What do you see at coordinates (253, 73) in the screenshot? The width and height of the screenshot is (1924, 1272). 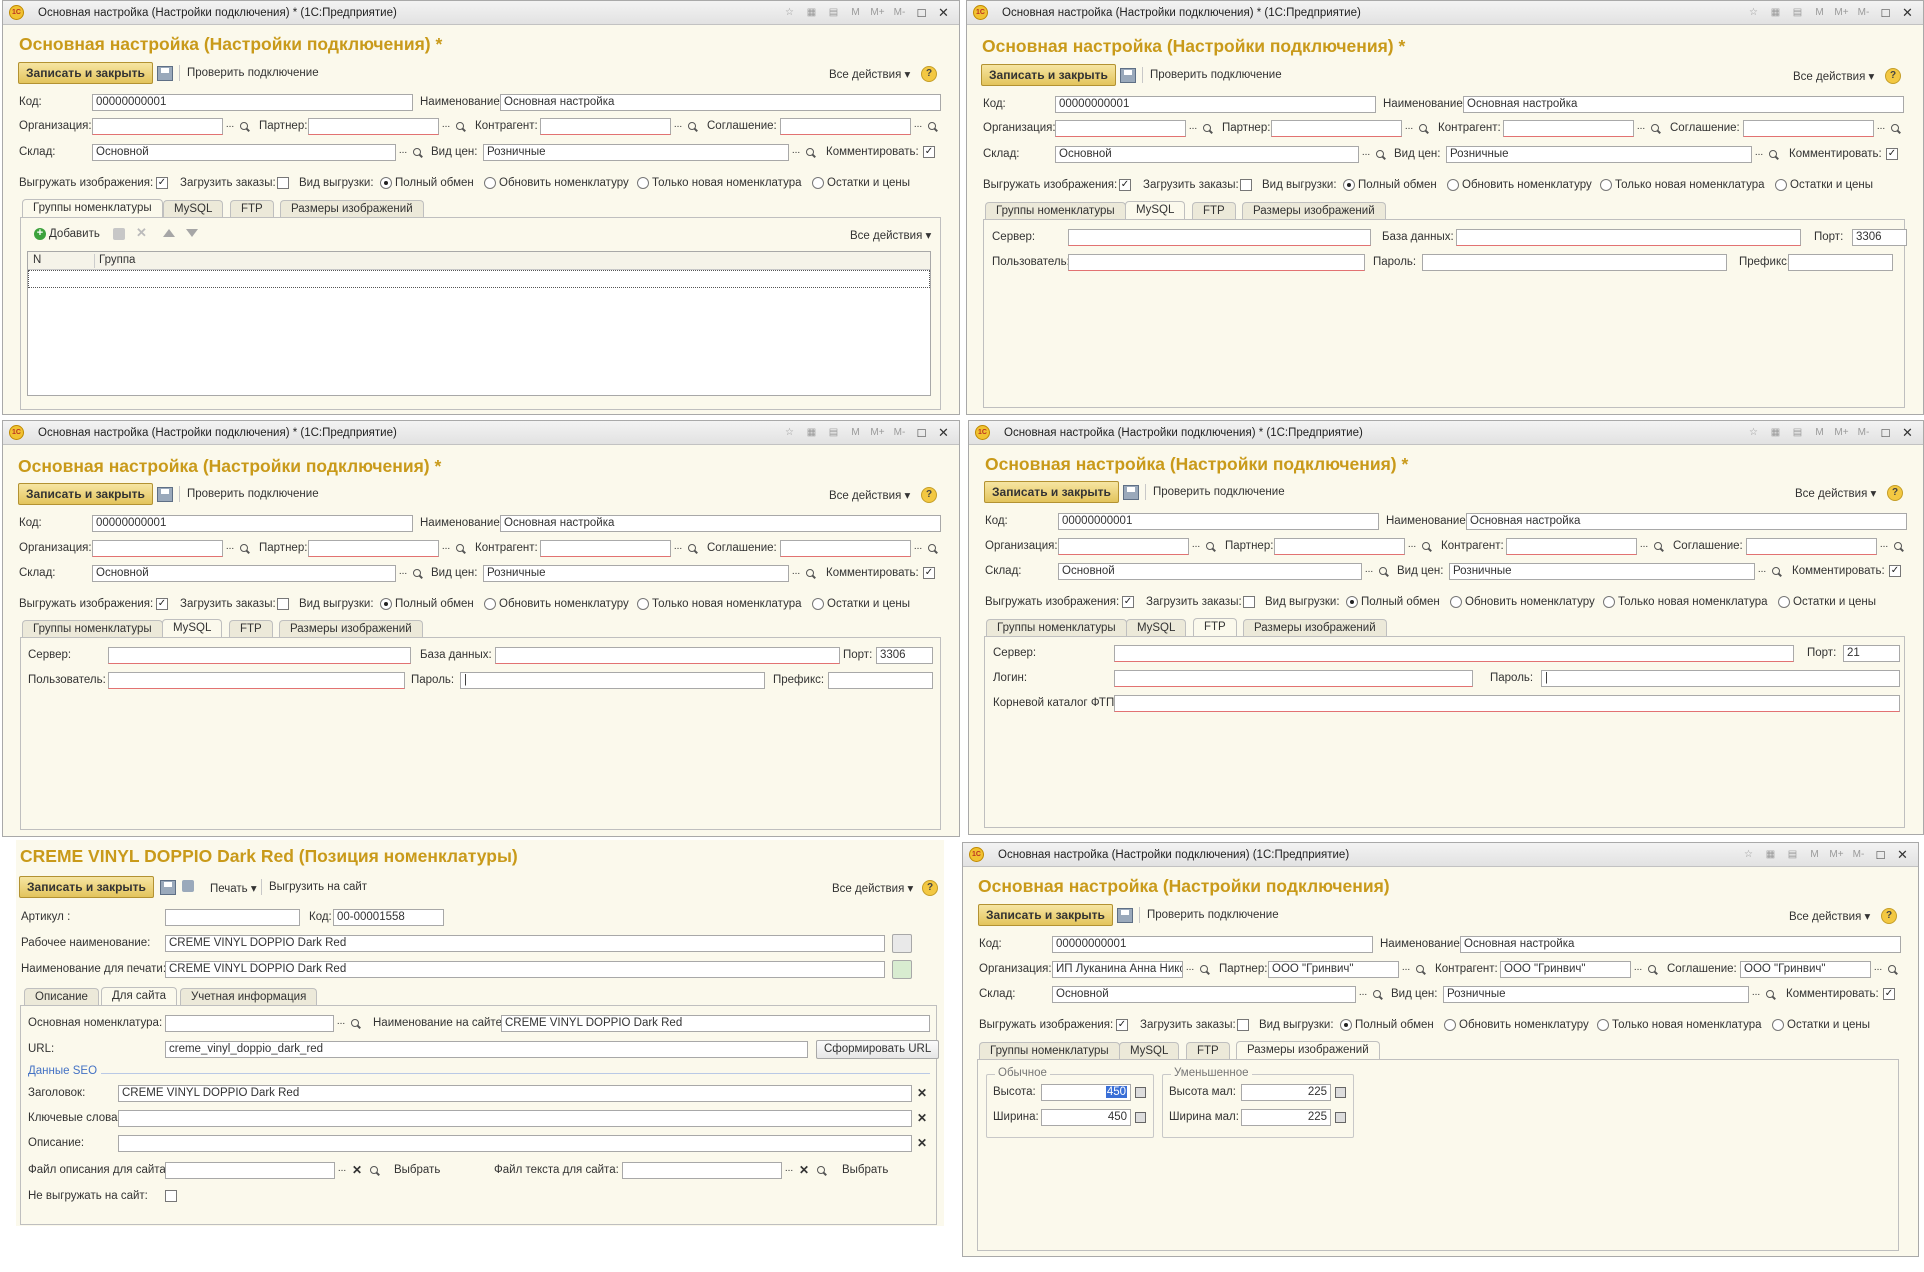 I see `check-connection-button: Проверить подключение` at bounding box center [253, 73].